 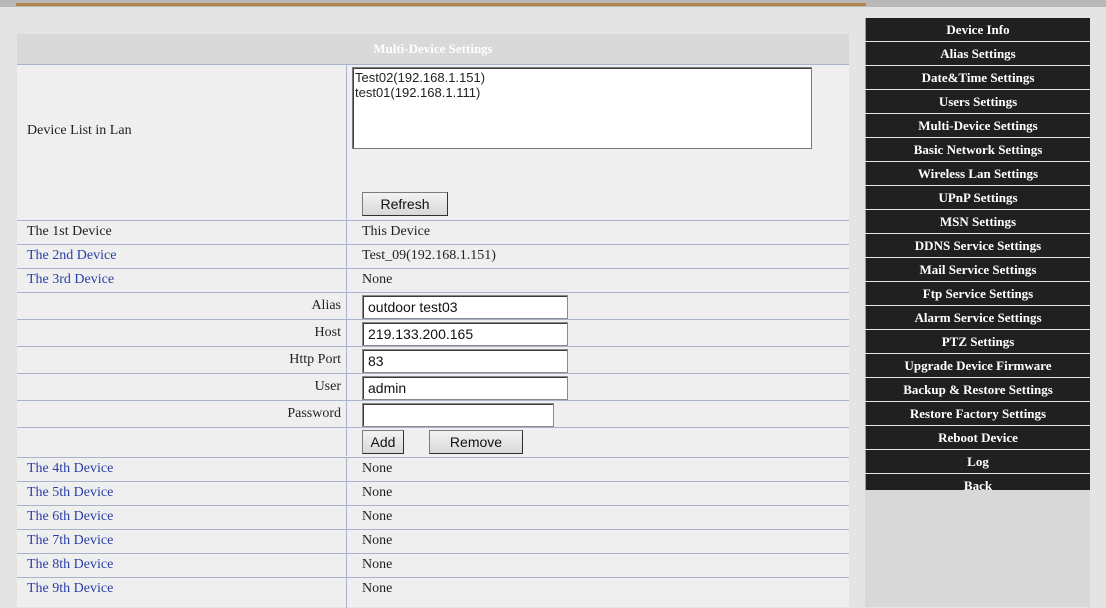 What do you see at coordinates (396, 231) in the screenshot?
I see `device-value: This Device` at bounding box center [396, 231].